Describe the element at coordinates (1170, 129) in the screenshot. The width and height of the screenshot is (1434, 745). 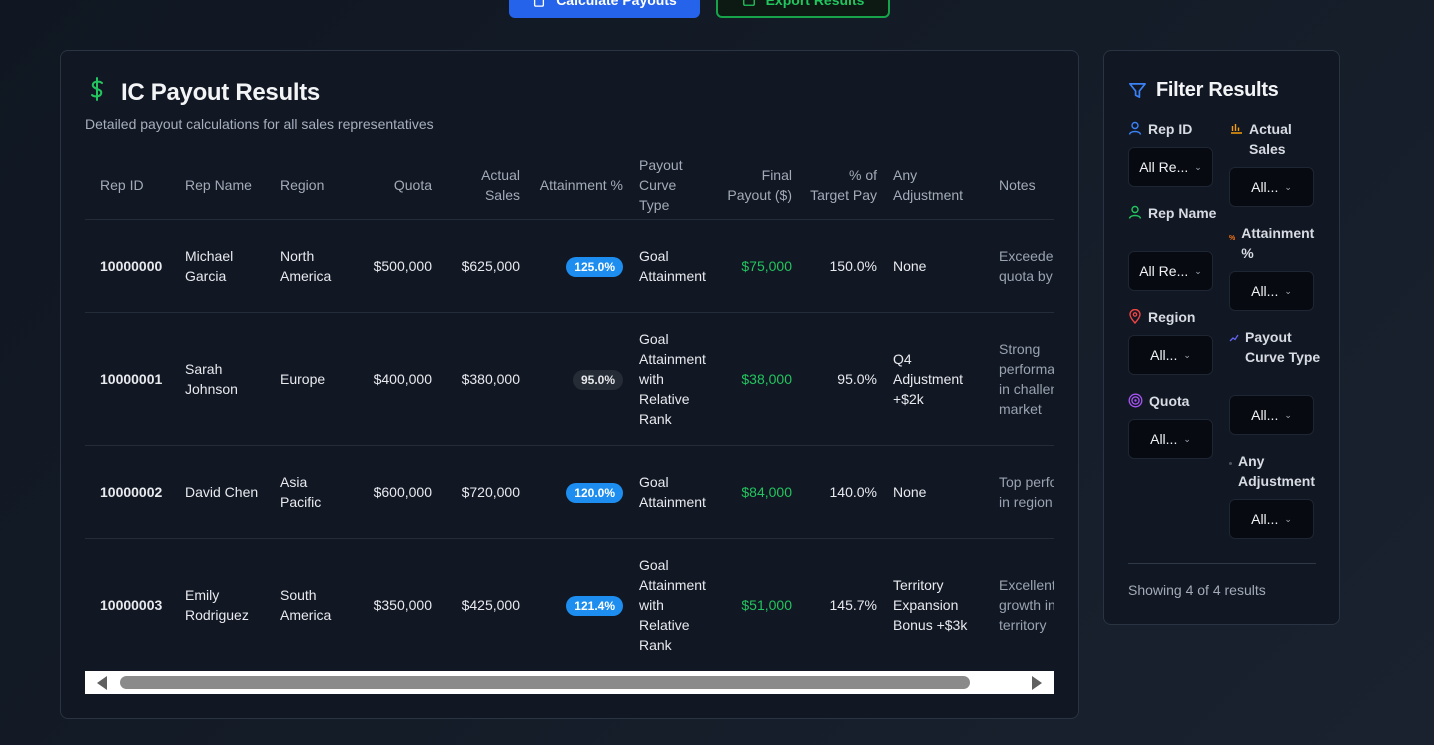
I see `filter-label-text: Rep ID` at that location.